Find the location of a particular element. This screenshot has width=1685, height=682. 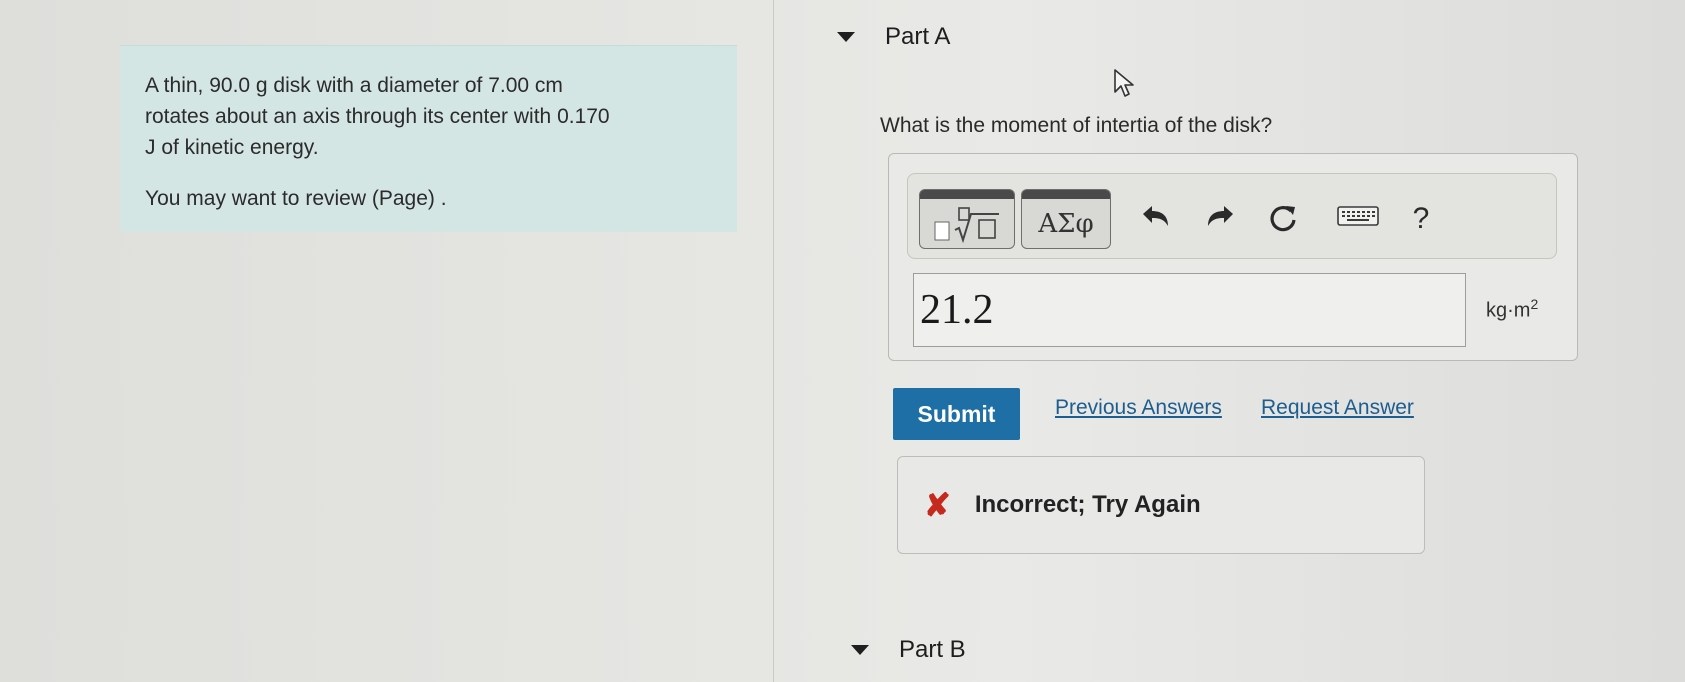

part-b-title: Part B is located at coordinates (932, 649).